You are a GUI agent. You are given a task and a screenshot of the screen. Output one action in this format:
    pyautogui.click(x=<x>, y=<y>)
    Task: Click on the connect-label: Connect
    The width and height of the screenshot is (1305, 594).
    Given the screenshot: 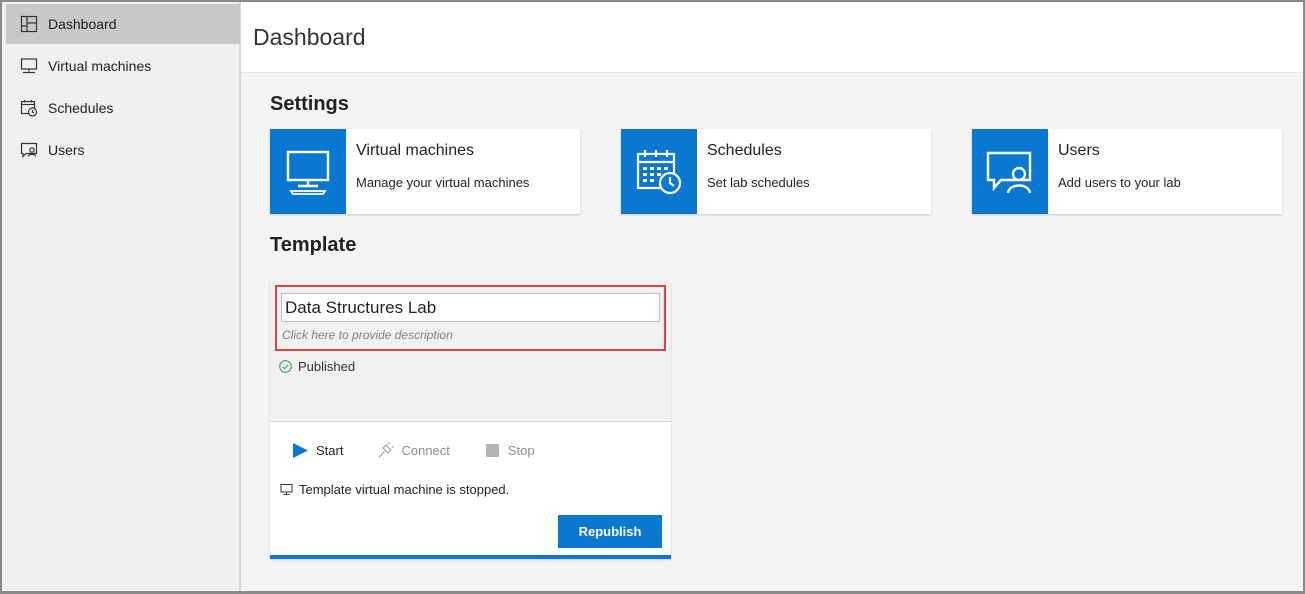 What is the action you would take?
    pyautogui.click(x=425, y=450)
    